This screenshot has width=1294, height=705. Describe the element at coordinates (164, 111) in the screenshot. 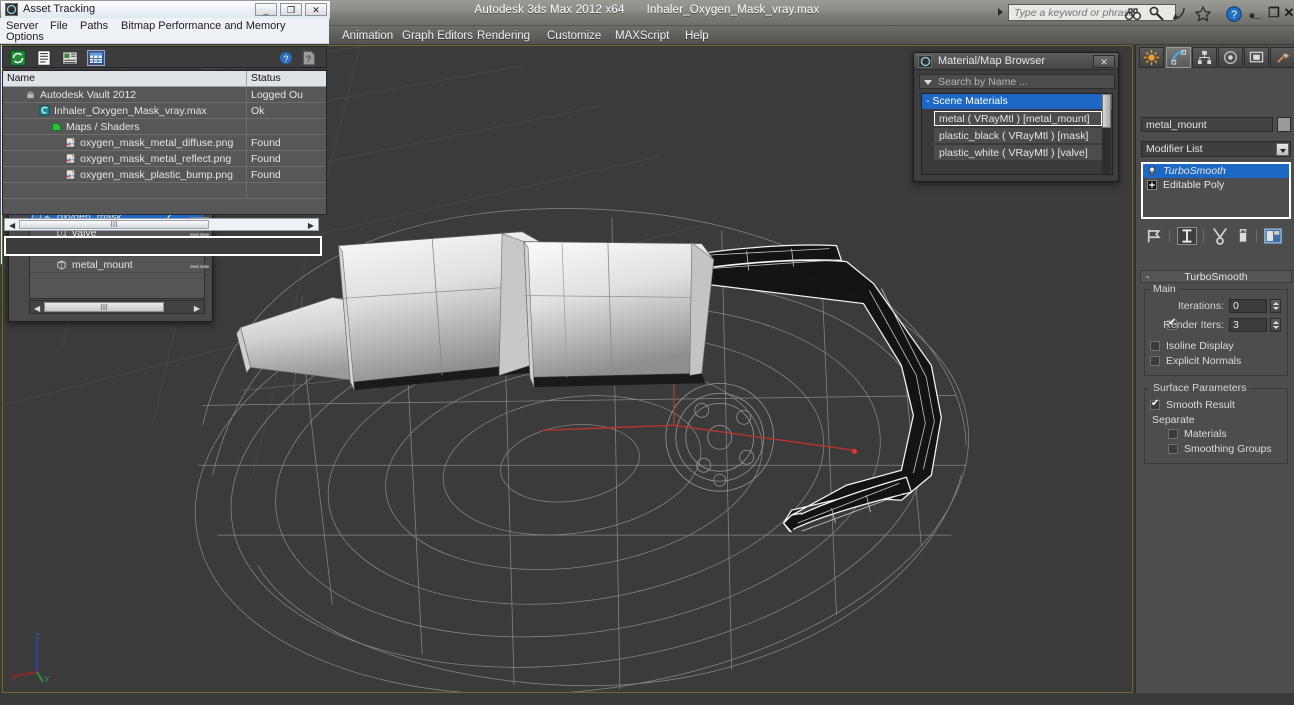

I see `asset-row-maxfile: Inhaler_Oxygen_Mask_vray.max Ok` at that location.